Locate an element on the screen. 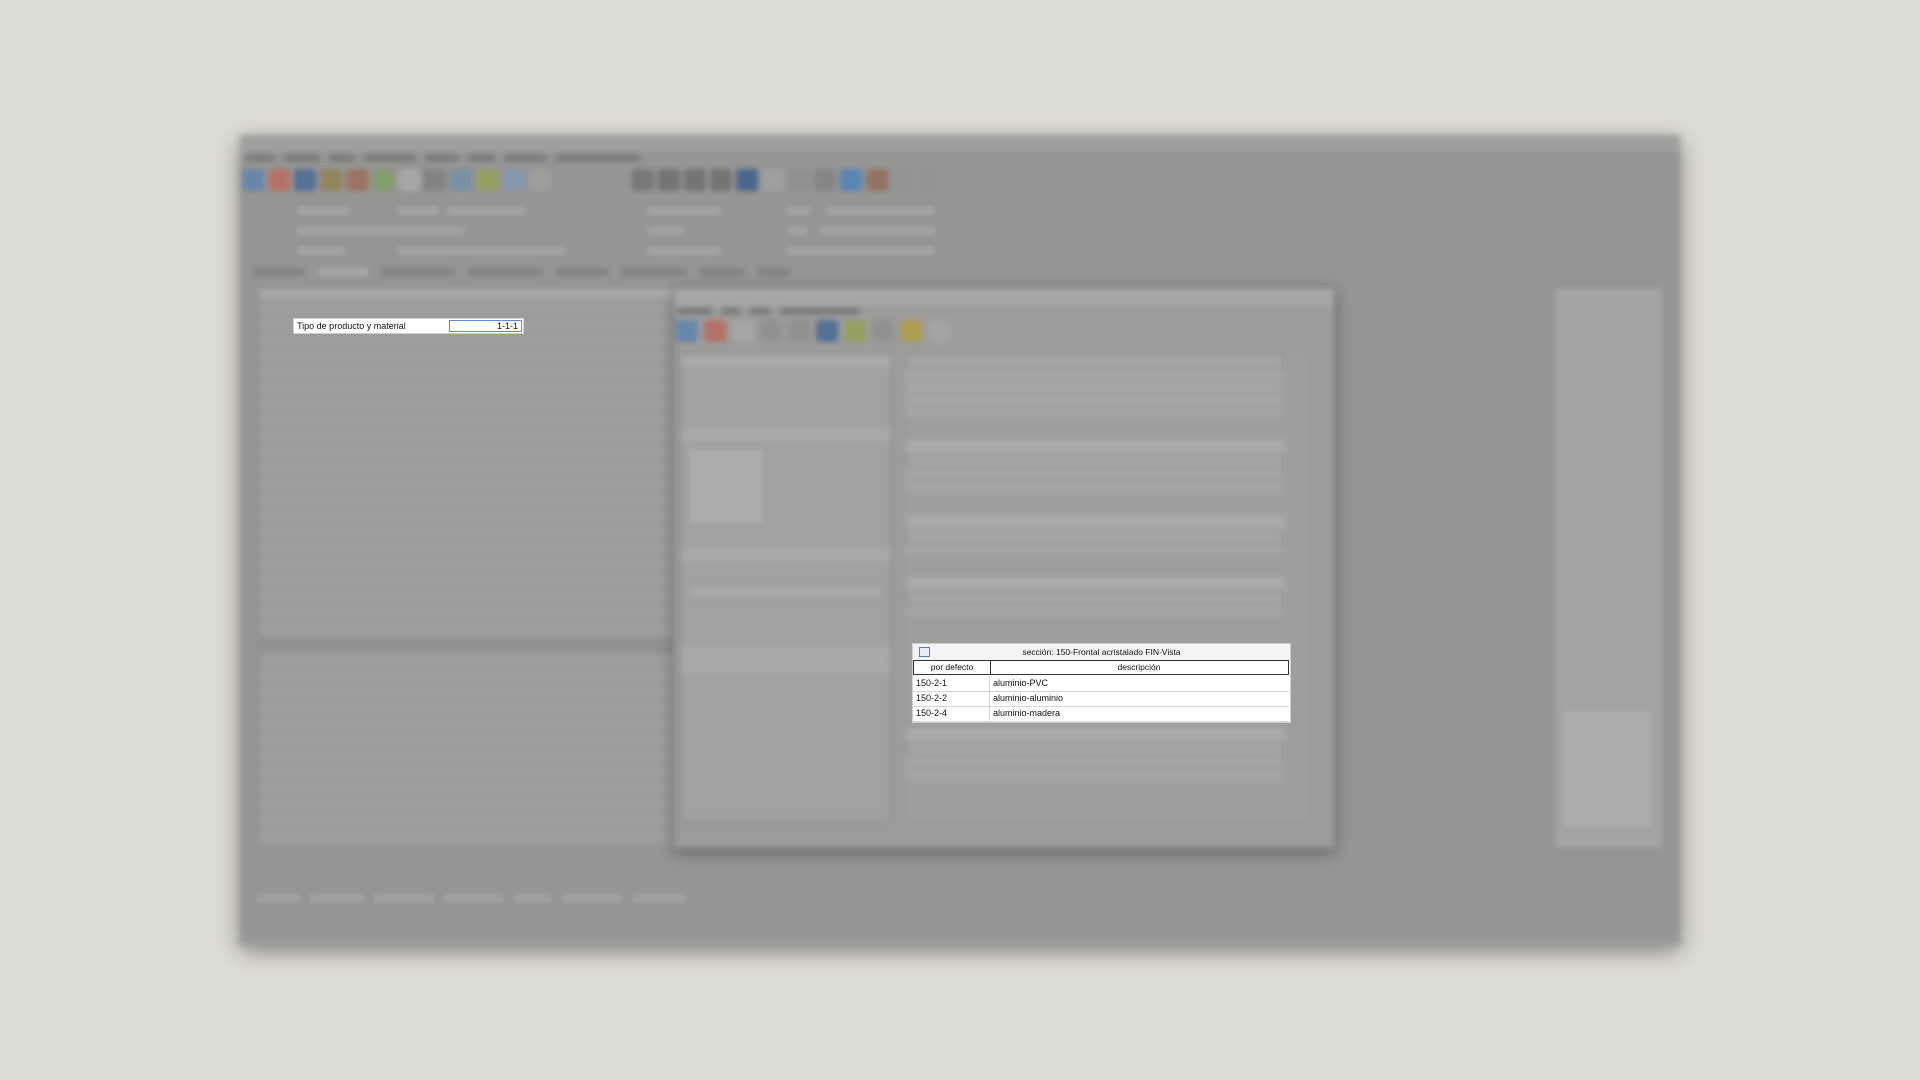 The width and height of the screenshot is (1920, 1080). table-row: 150-2-1 aluminio-PVC is located at coordinates (1101, 684).